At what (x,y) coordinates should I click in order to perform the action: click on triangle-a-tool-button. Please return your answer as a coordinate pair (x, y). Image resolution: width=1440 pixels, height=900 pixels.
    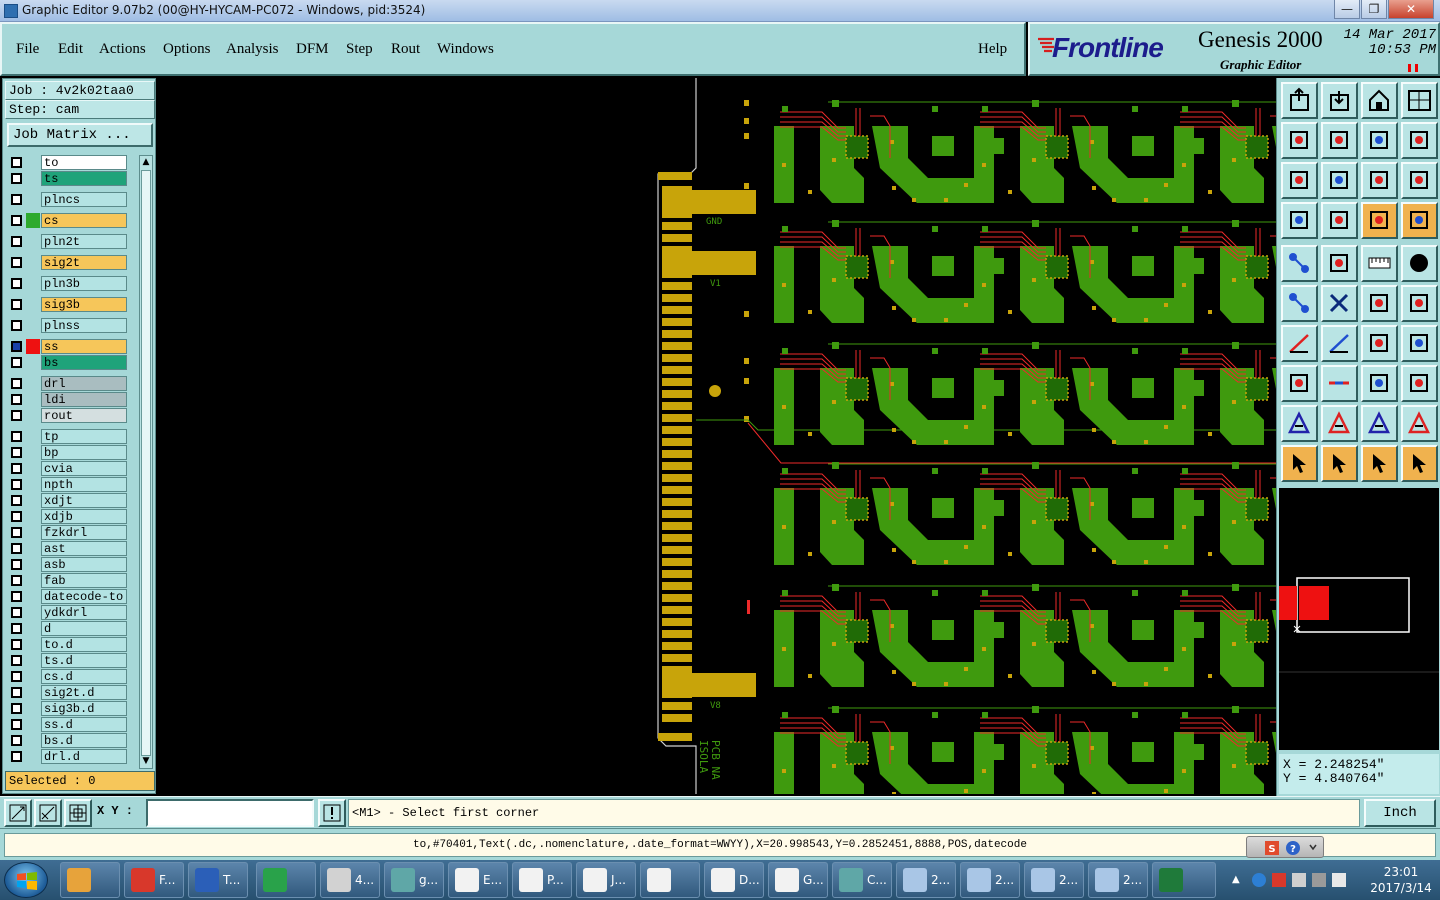
    Looking at the image, I should click on (1299, 423).